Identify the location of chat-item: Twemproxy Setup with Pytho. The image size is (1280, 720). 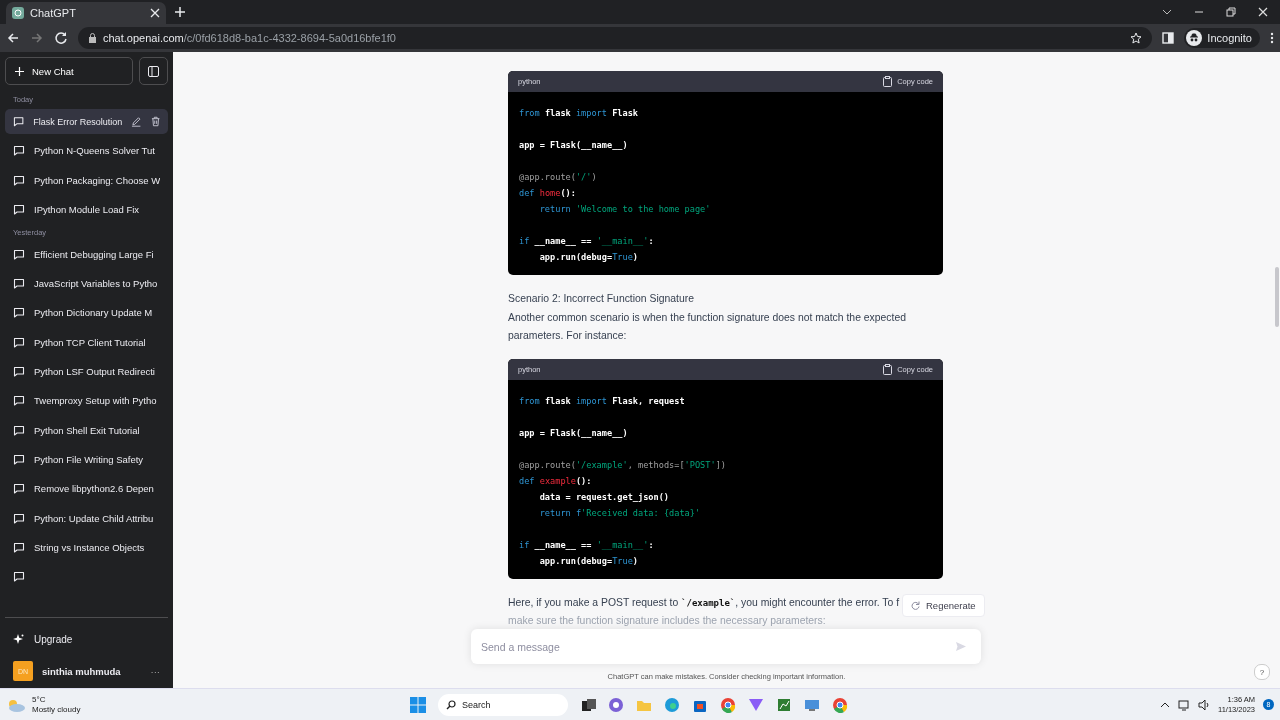
(86, 401).